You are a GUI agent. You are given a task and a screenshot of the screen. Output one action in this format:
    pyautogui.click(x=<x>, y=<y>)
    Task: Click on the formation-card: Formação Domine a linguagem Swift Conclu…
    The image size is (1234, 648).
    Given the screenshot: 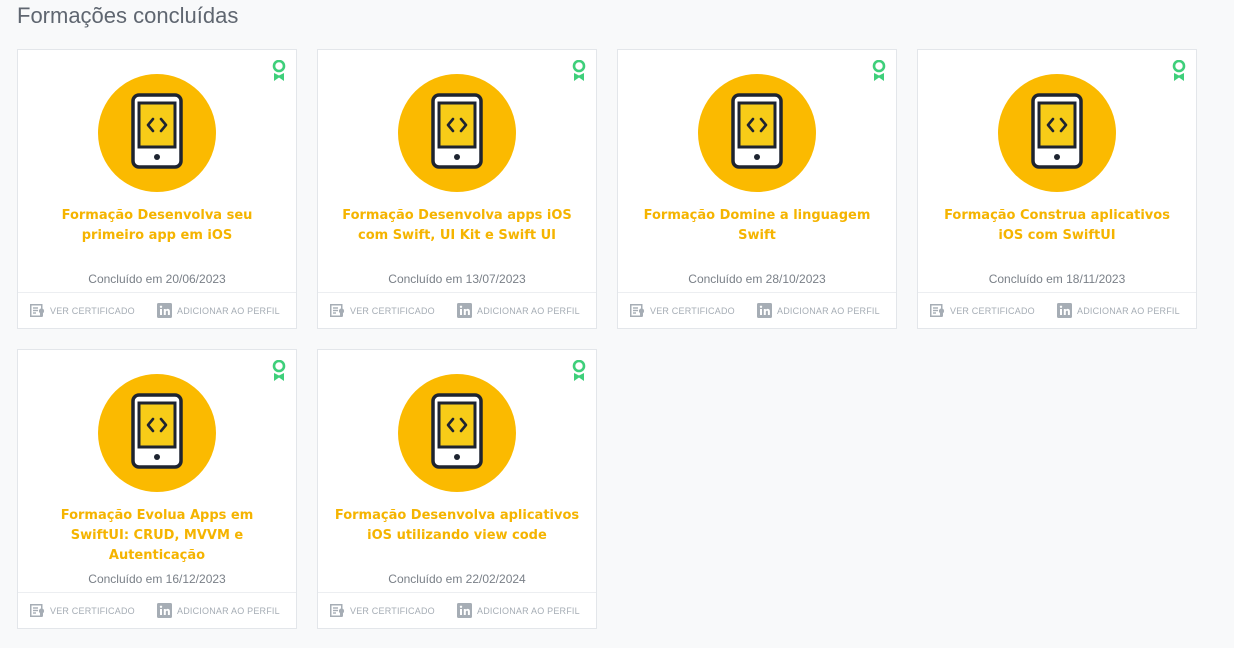 What is the action you would take?
    pyautogui.click(x=757, y=189)
    